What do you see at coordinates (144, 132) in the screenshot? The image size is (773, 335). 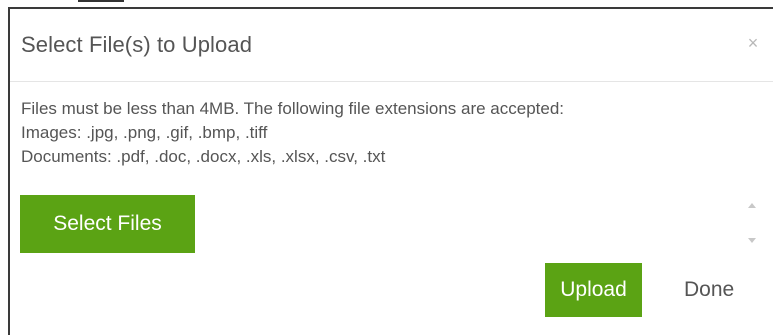 I see `image-extensions-text: Images: .jpg, .png, .gif, .bmp, .tiff` at bounding box center [144, 132].